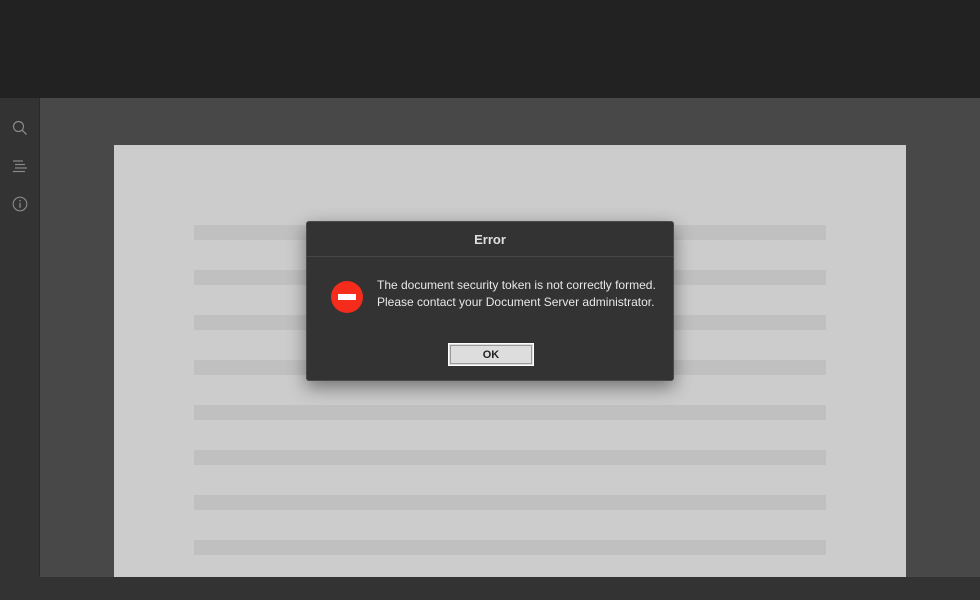 This screenshot has width=980, height=600. I want to click on left-panel, so click(20, 337).